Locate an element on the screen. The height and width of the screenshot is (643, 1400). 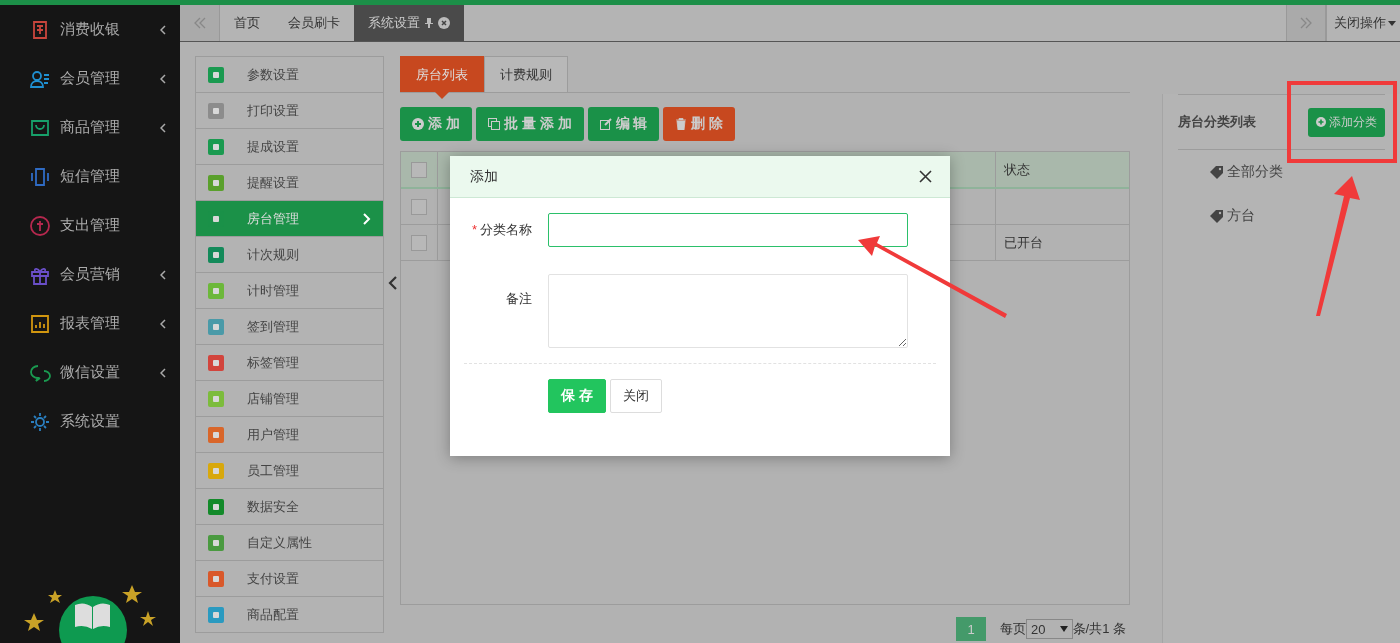
nav-item: 消费收银 is located at coordinates (90, 29).